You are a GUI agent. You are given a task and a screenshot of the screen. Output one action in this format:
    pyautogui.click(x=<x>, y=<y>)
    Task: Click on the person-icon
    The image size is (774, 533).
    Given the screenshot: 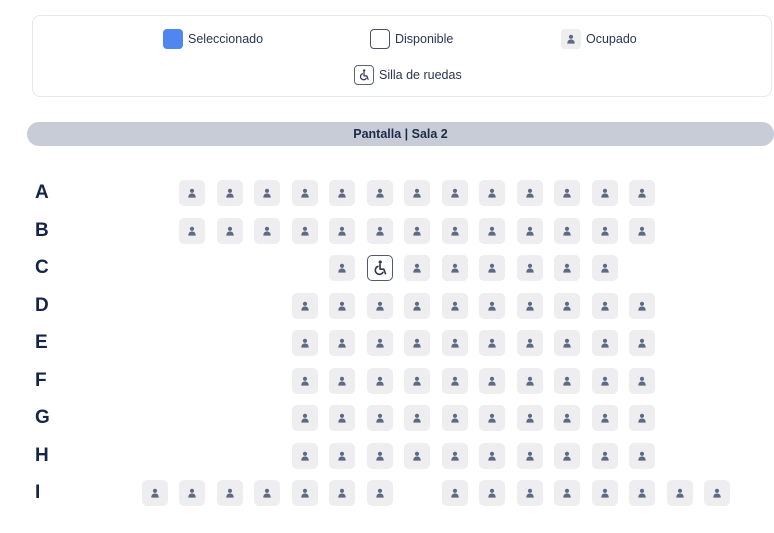 What is the action you would take?
    pyautogui.click(x=305, y=231)
    